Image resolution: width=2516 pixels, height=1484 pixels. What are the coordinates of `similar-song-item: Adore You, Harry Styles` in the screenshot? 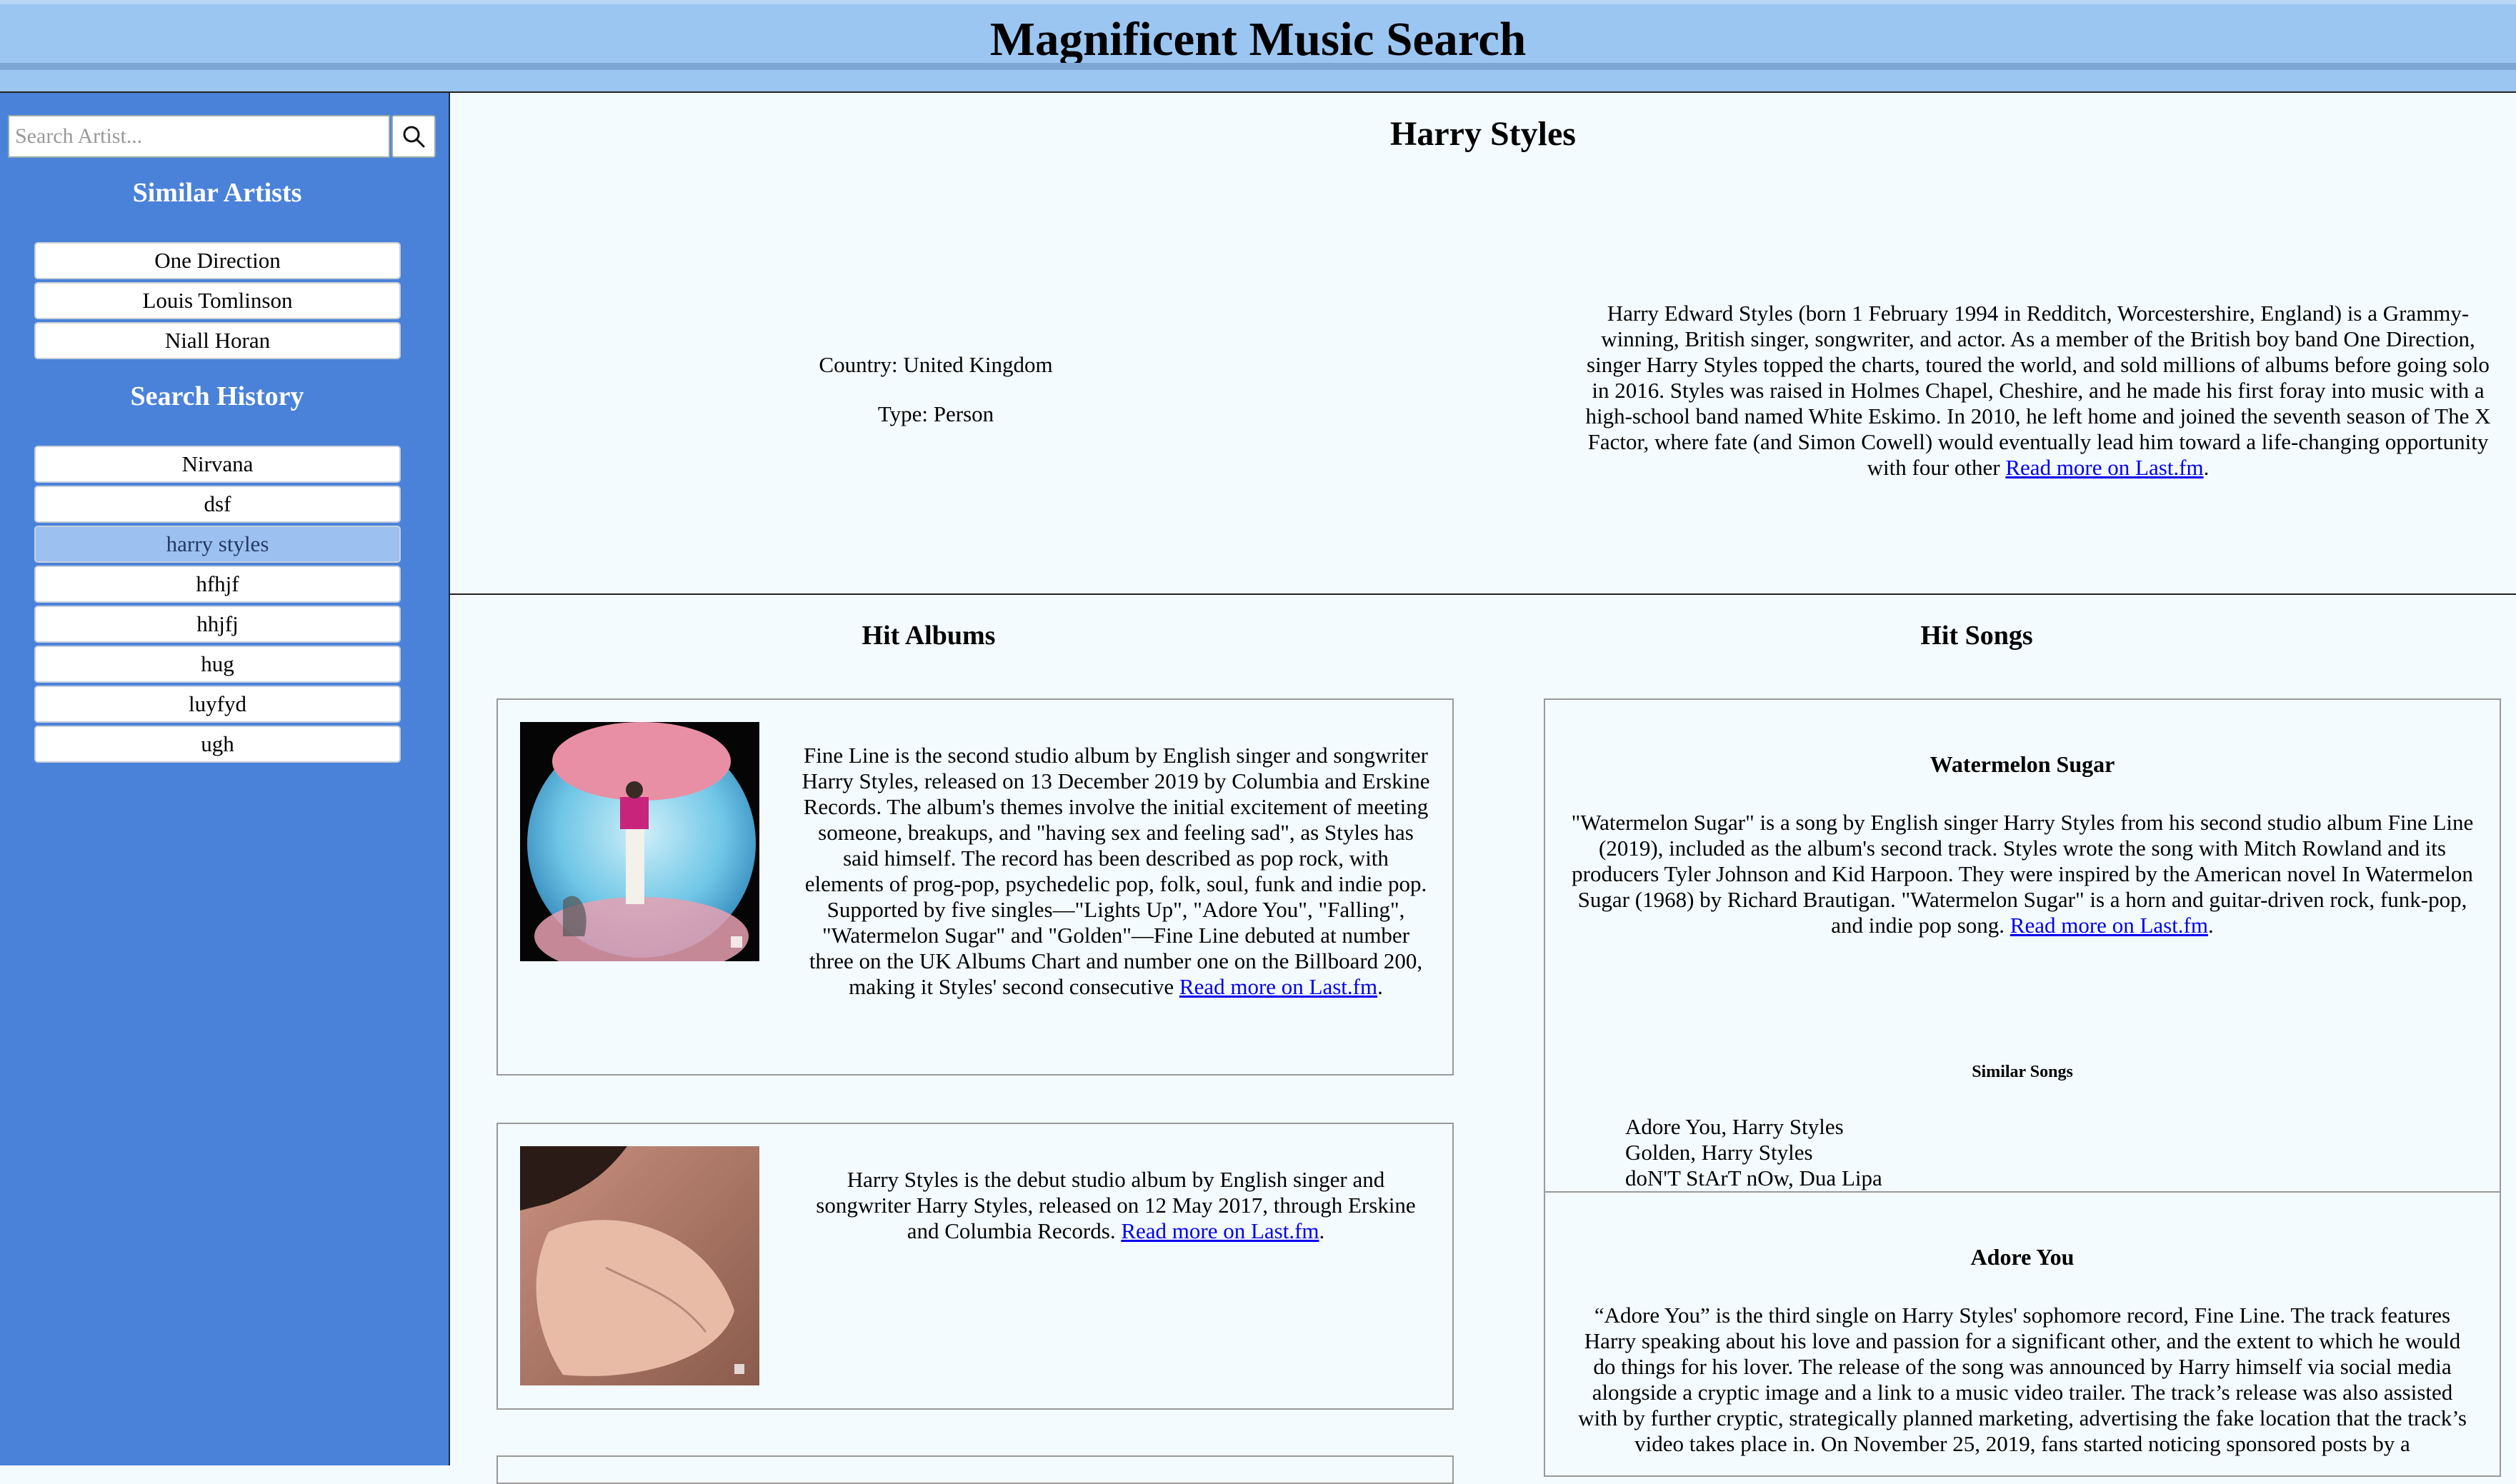 It's located at (1734, 1126).